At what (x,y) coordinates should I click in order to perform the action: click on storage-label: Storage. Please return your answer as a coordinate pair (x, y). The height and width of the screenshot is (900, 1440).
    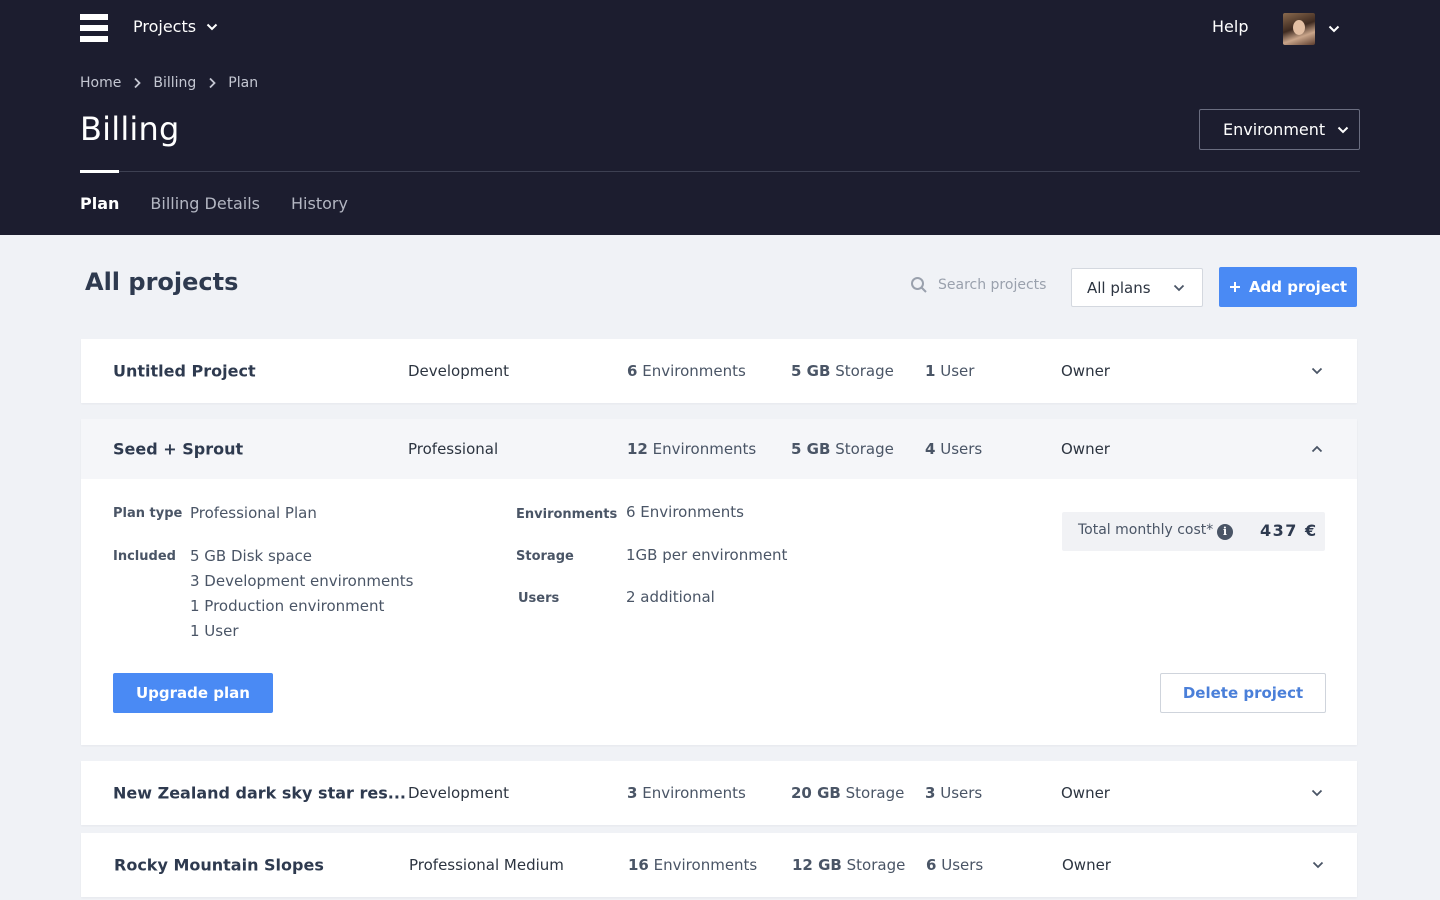
    Looking at the image, I should click on (545, 556).